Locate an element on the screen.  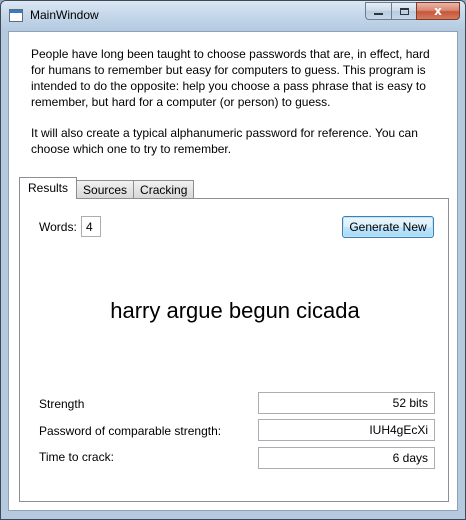
words-label: Words: is located at coordinates (58, 227).